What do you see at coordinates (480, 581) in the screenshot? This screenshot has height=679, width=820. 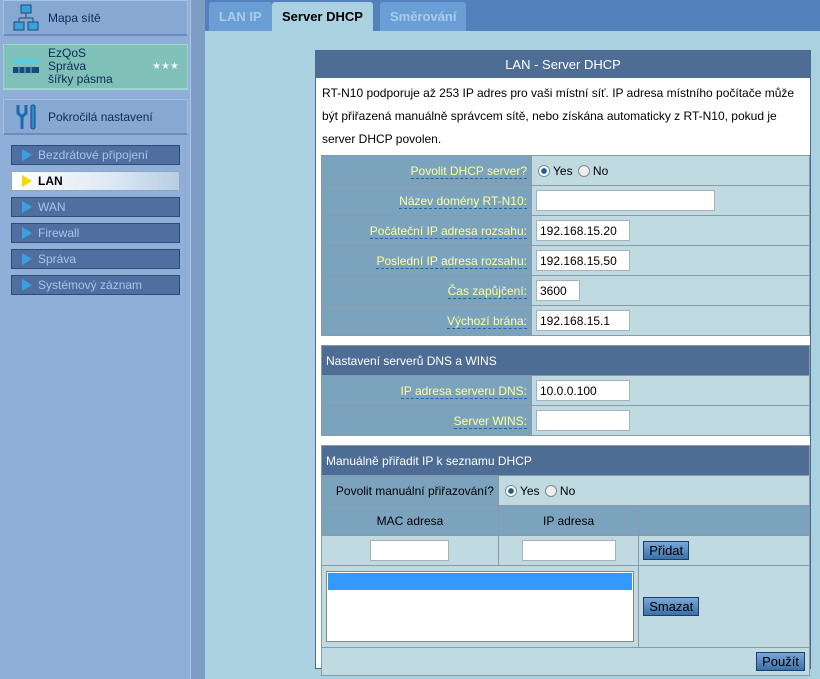 I see `list-selected-row` at bounding box center [480, 581].